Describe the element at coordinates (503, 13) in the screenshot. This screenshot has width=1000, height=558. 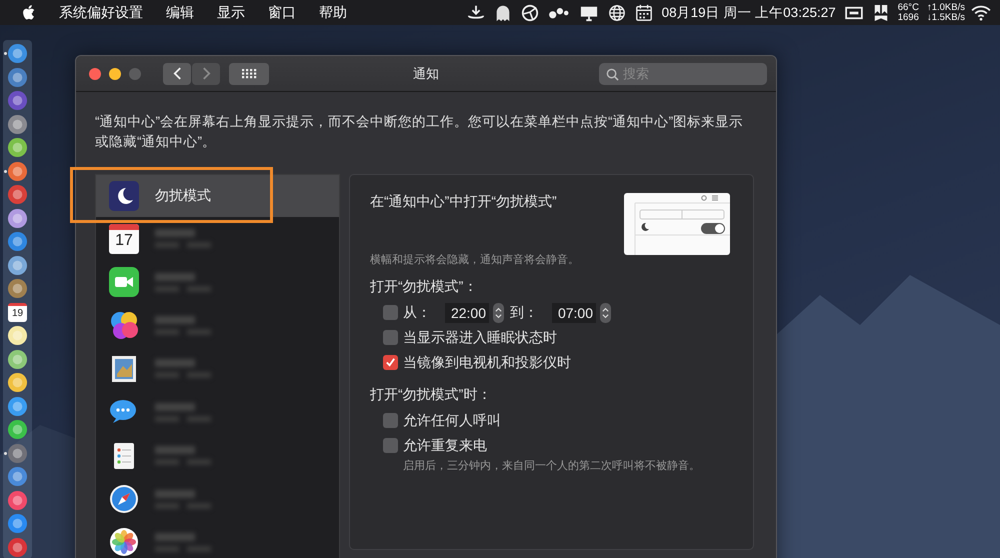
I see `ghost-icon` at that location.